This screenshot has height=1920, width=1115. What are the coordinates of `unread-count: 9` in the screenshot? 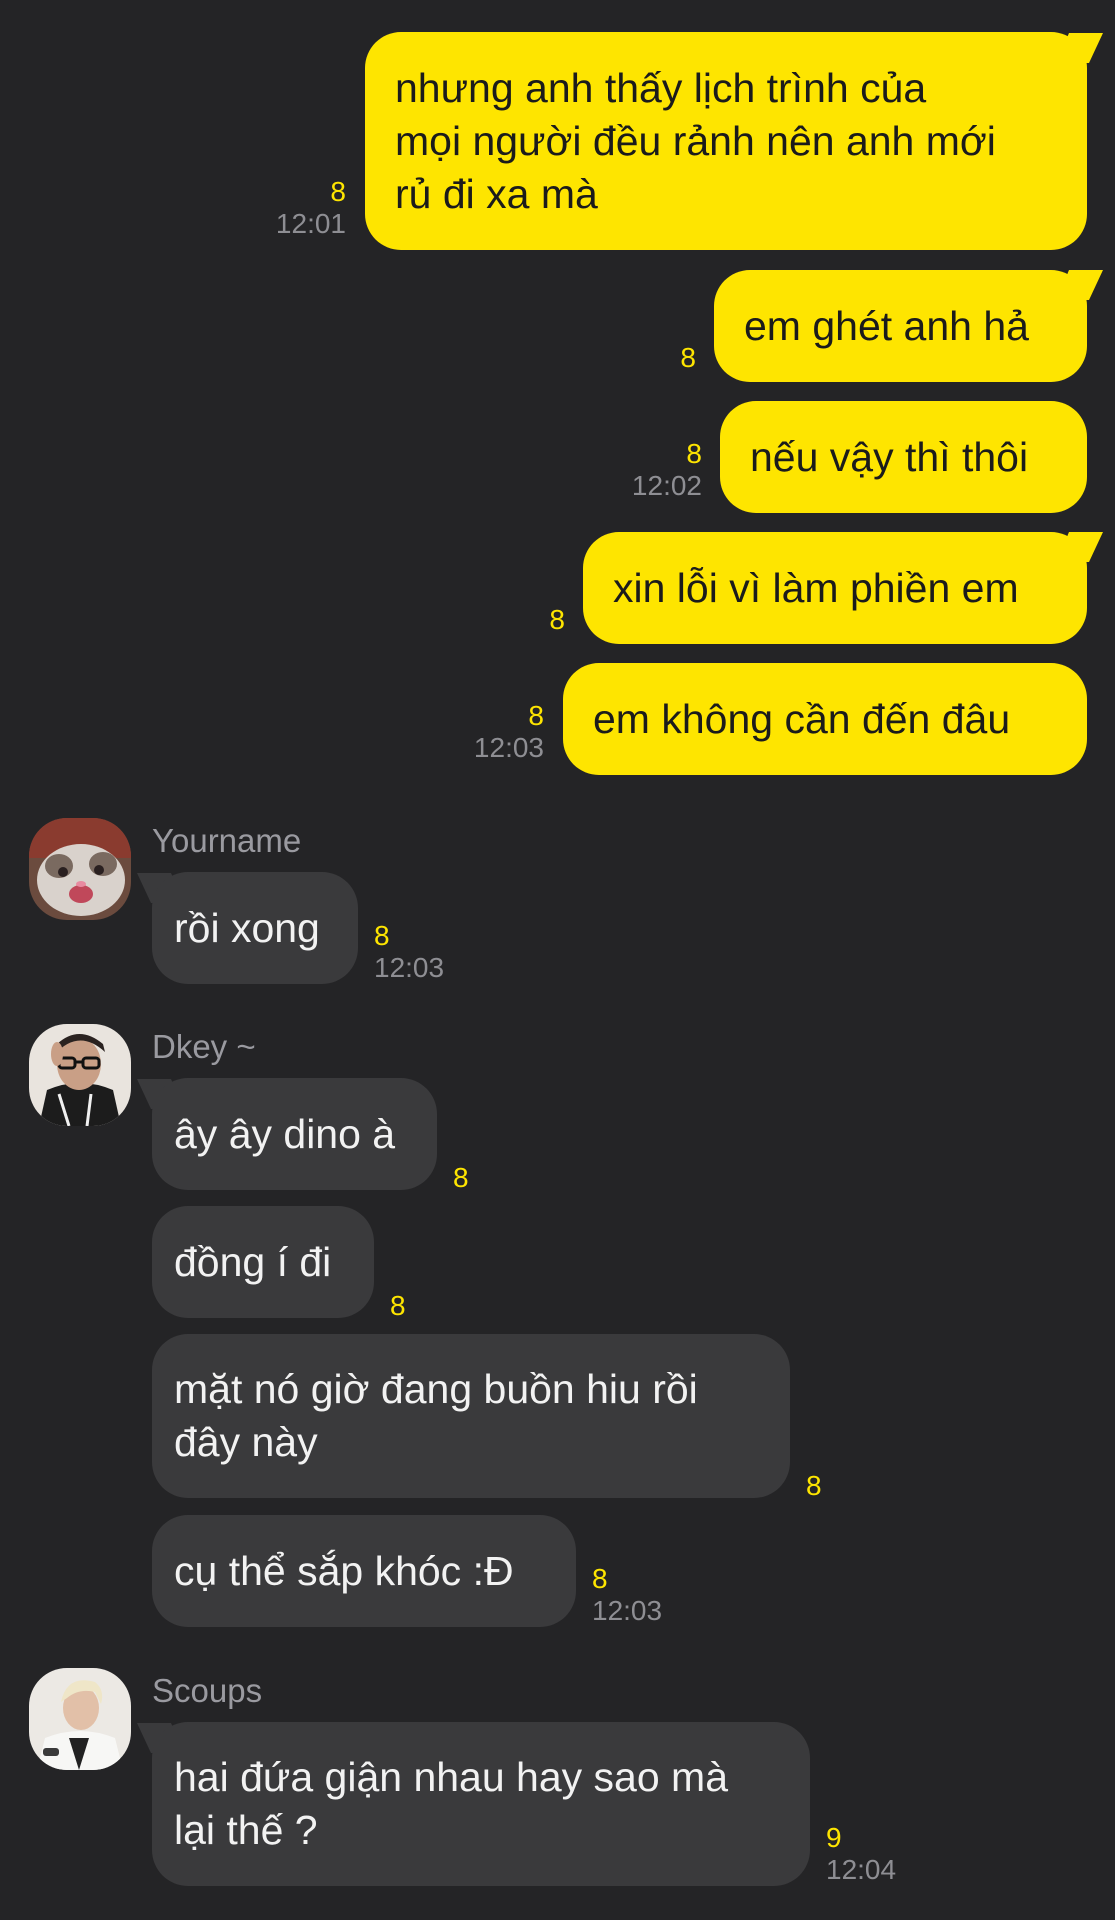 It's located at (834, 1837).